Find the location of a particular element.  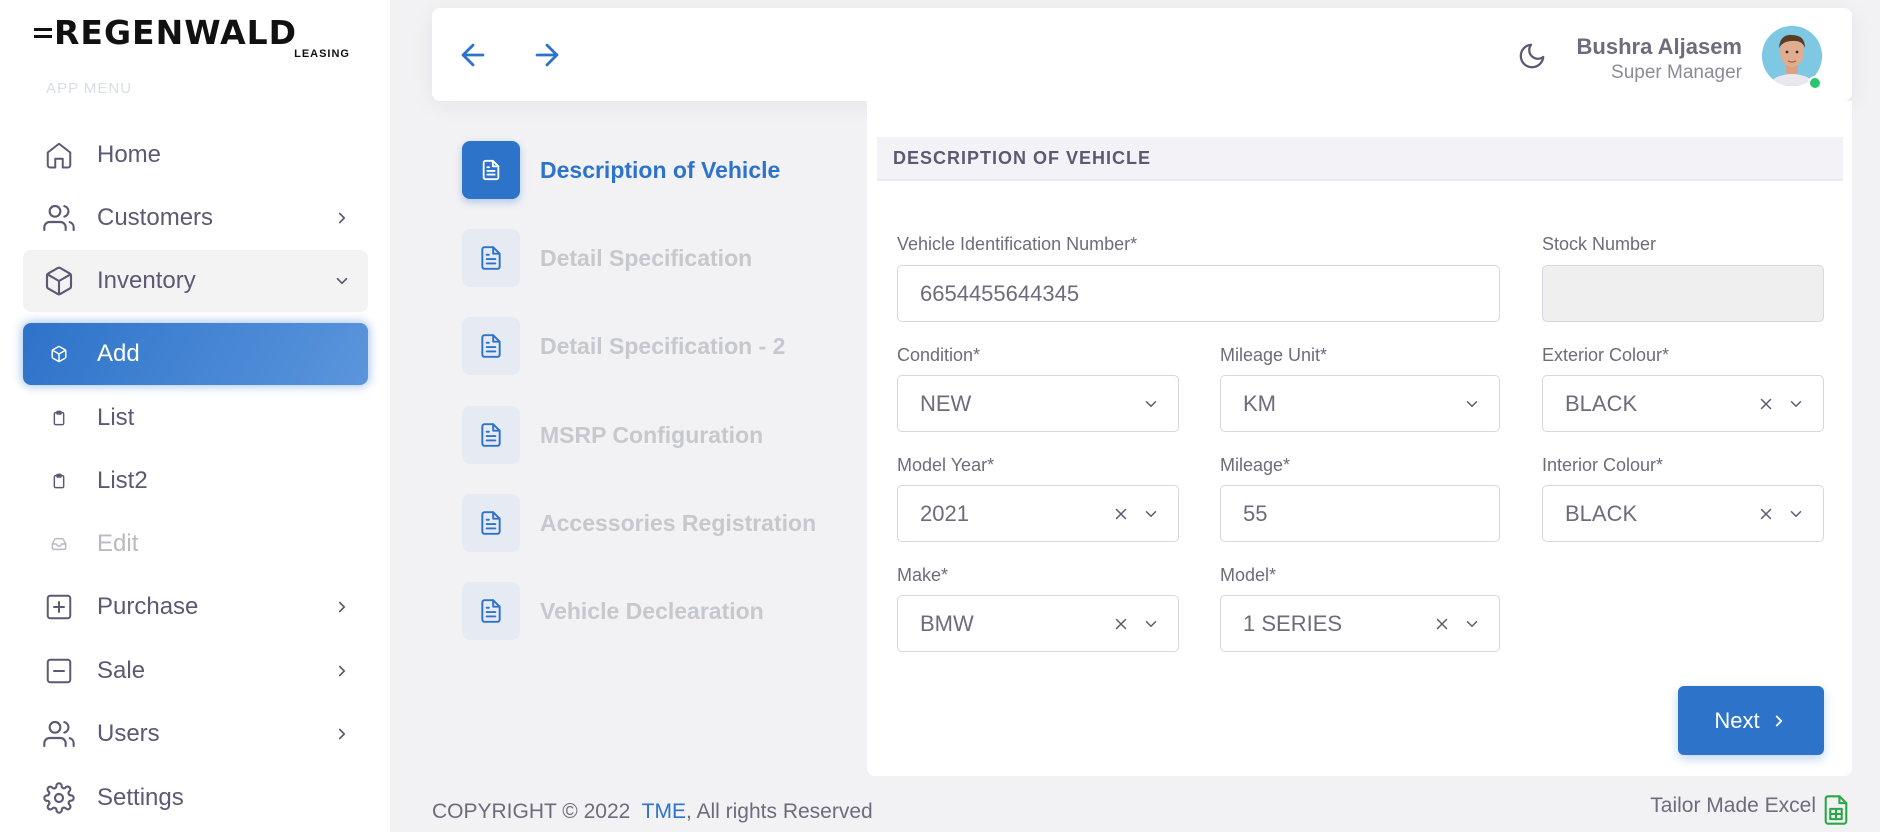

mileage-unit-label: Mileage Unit* is located at coordinates (1274, 355).